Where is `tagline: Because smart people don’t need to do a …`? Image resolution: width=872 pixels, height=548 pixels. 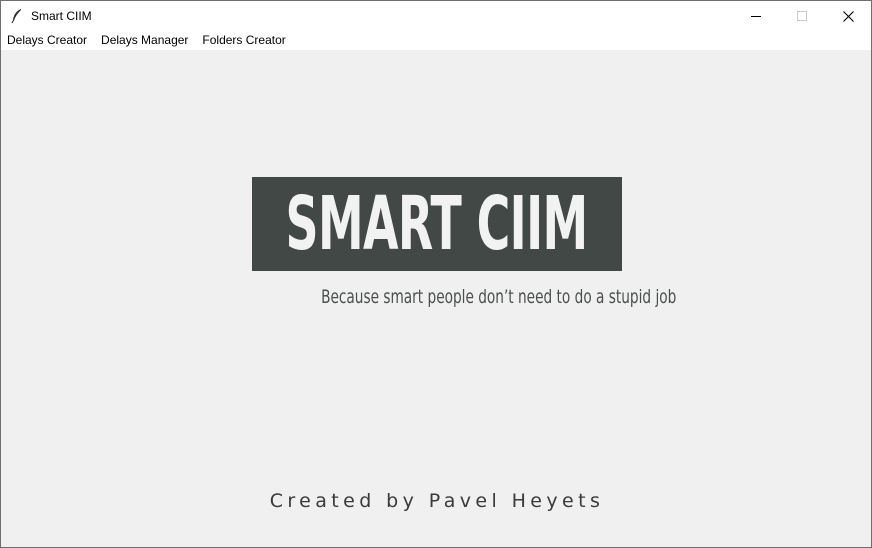
tagline: Because smart people don’t need to do a … is located at coordinates (464, 297).